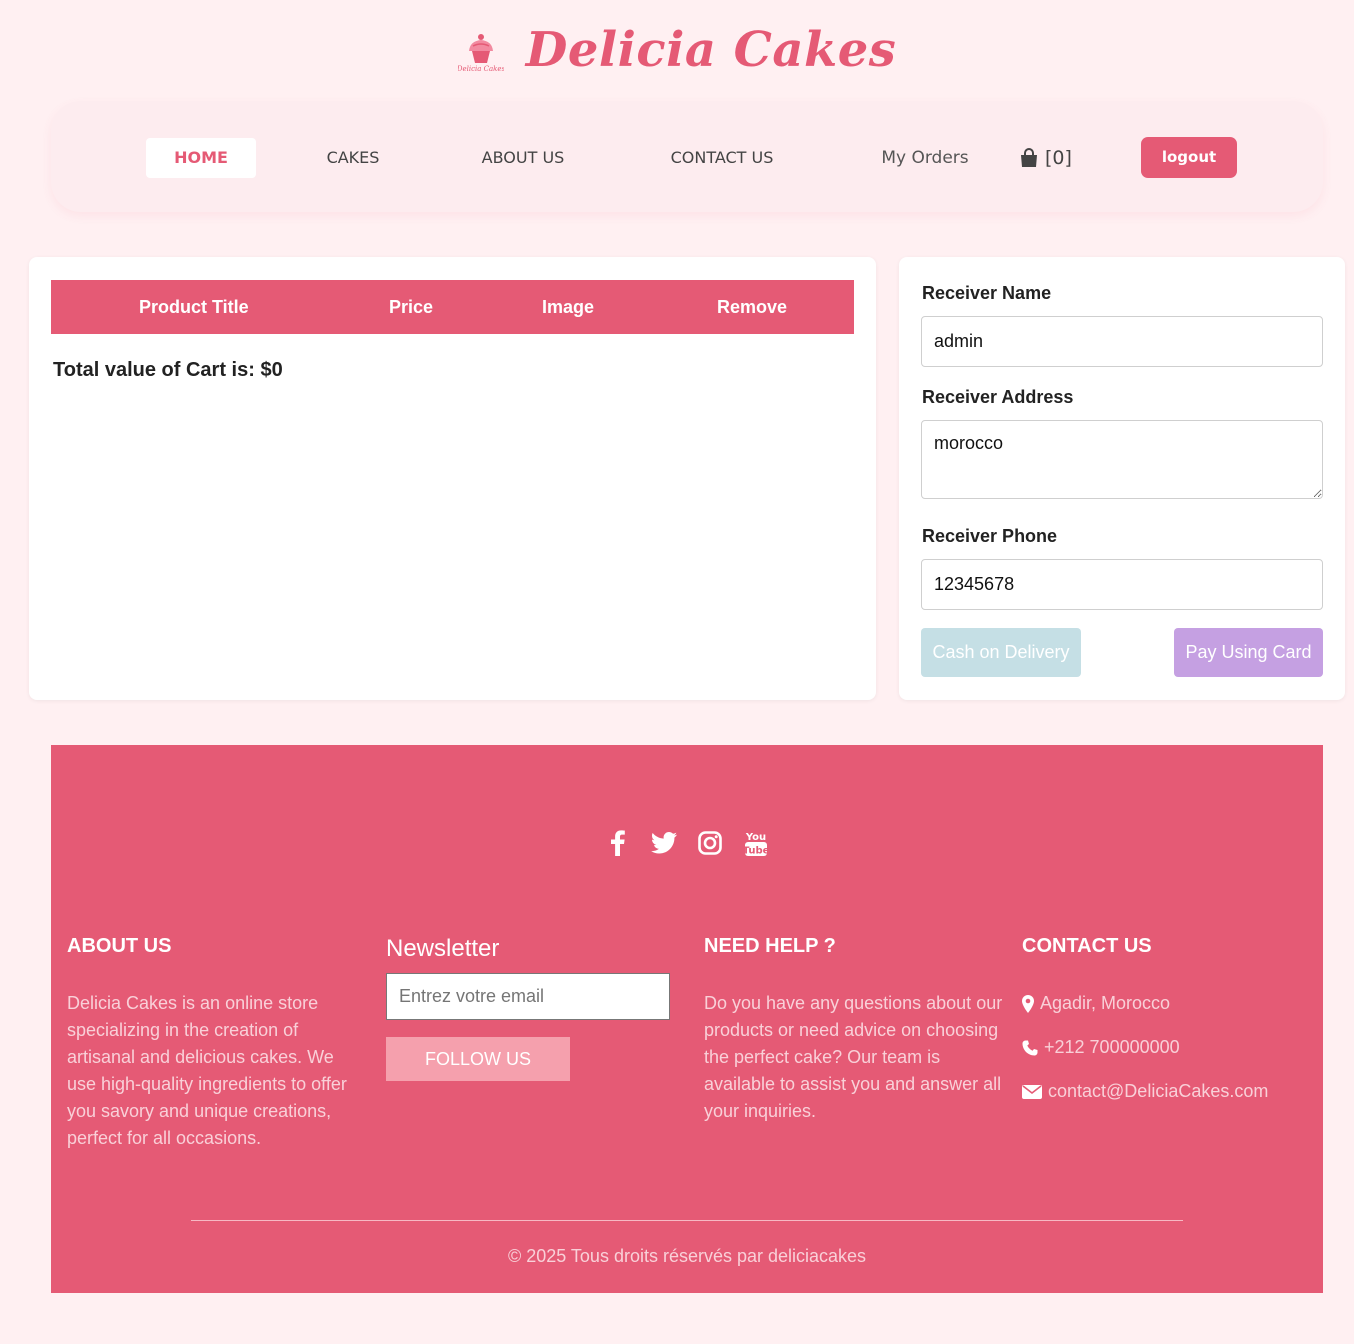 The width and height of the screenshot is (1354, 1344). Describe the element at coordinates (1122, 459) in the screenshot. I see `receiver-address-input: morocco` at that location.